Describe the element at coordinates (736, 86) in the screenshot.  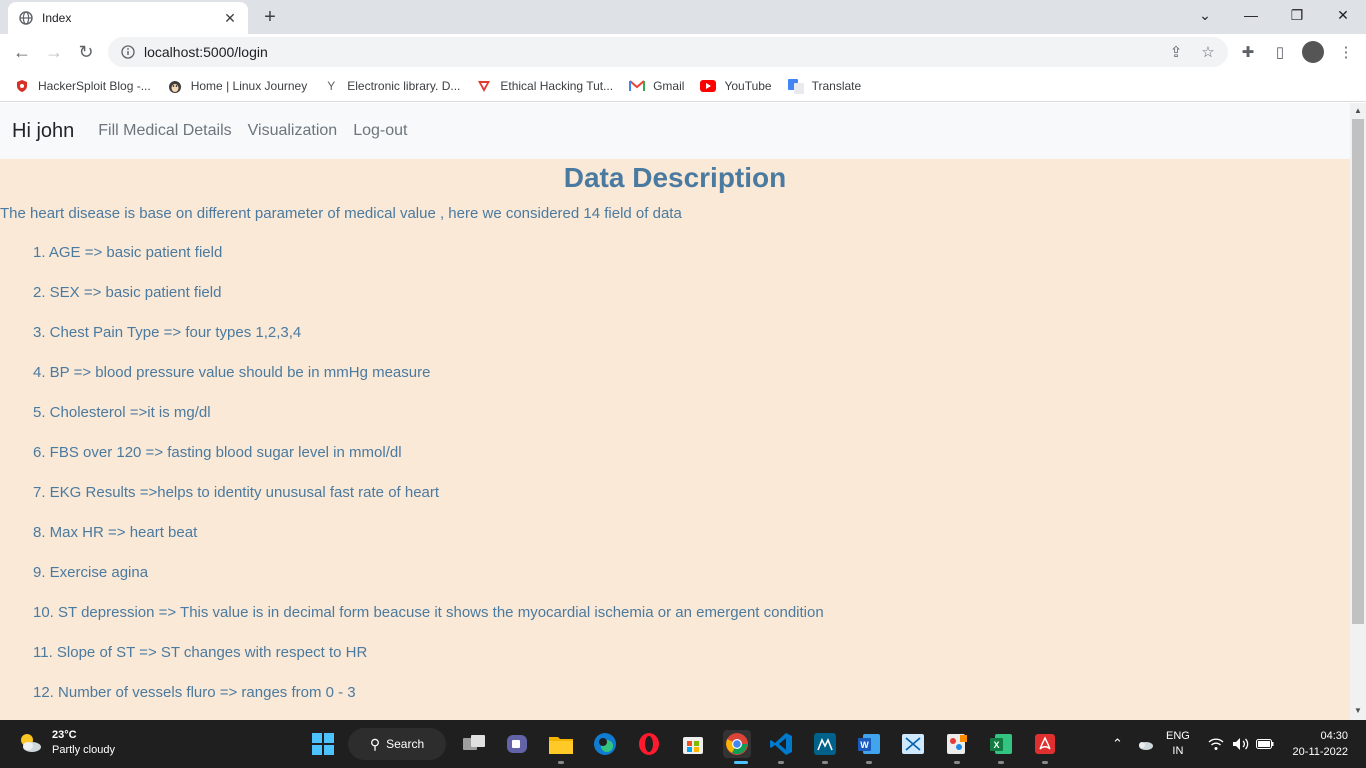
I see `bookmark-youtube: YouTube` at that location.